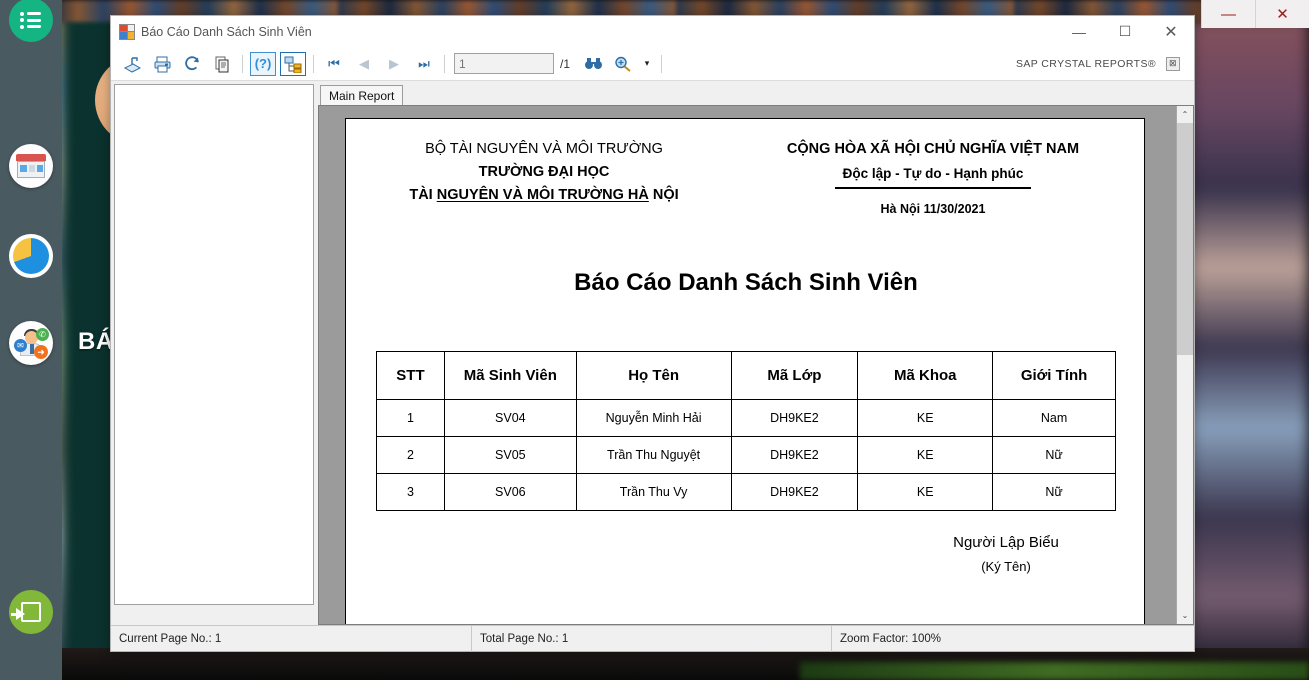  What do you see at coordinates (263, 63) in the screenshot?
I see `help-button: (?)` at bounding box center [263, 63].